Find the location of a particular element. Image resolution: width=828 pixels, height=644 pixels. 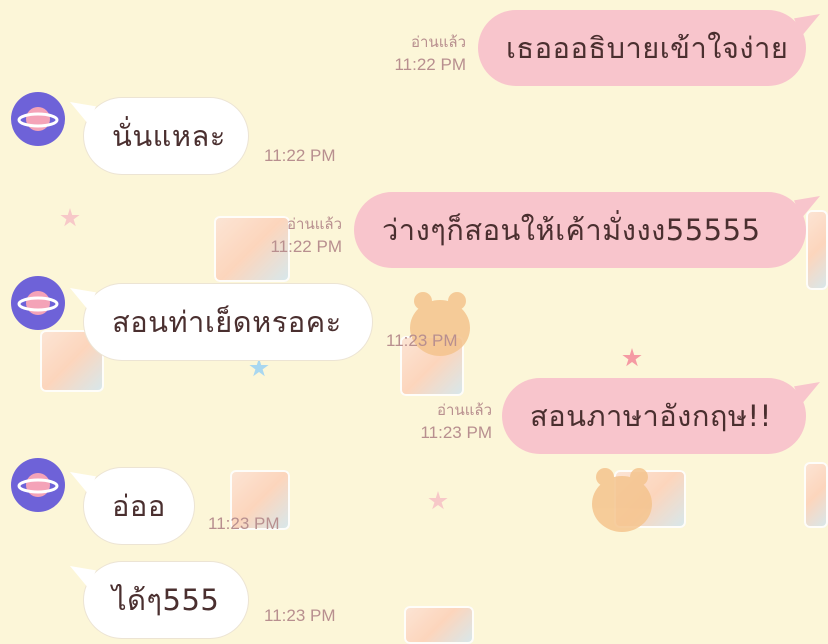

incoming-message-bubble: ได้ๆ555 is located at coordinates (166, 600).